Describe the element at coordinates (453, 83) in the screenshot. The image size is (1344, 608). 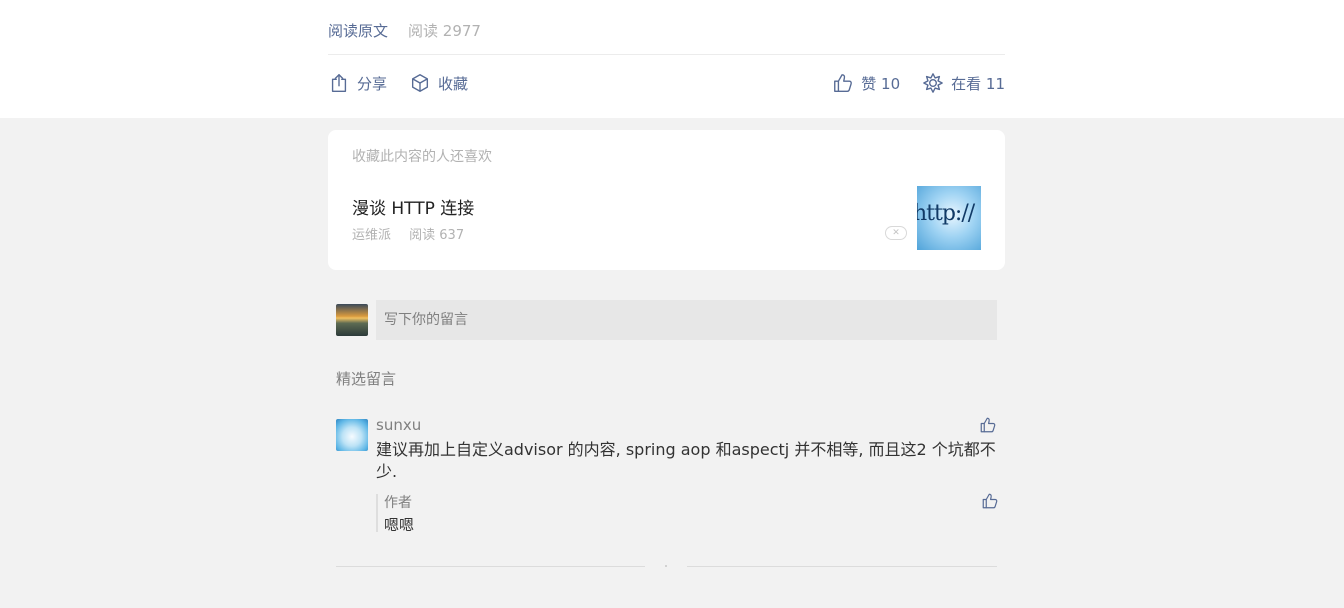
I see `favorite-label: 收藏` at that location.